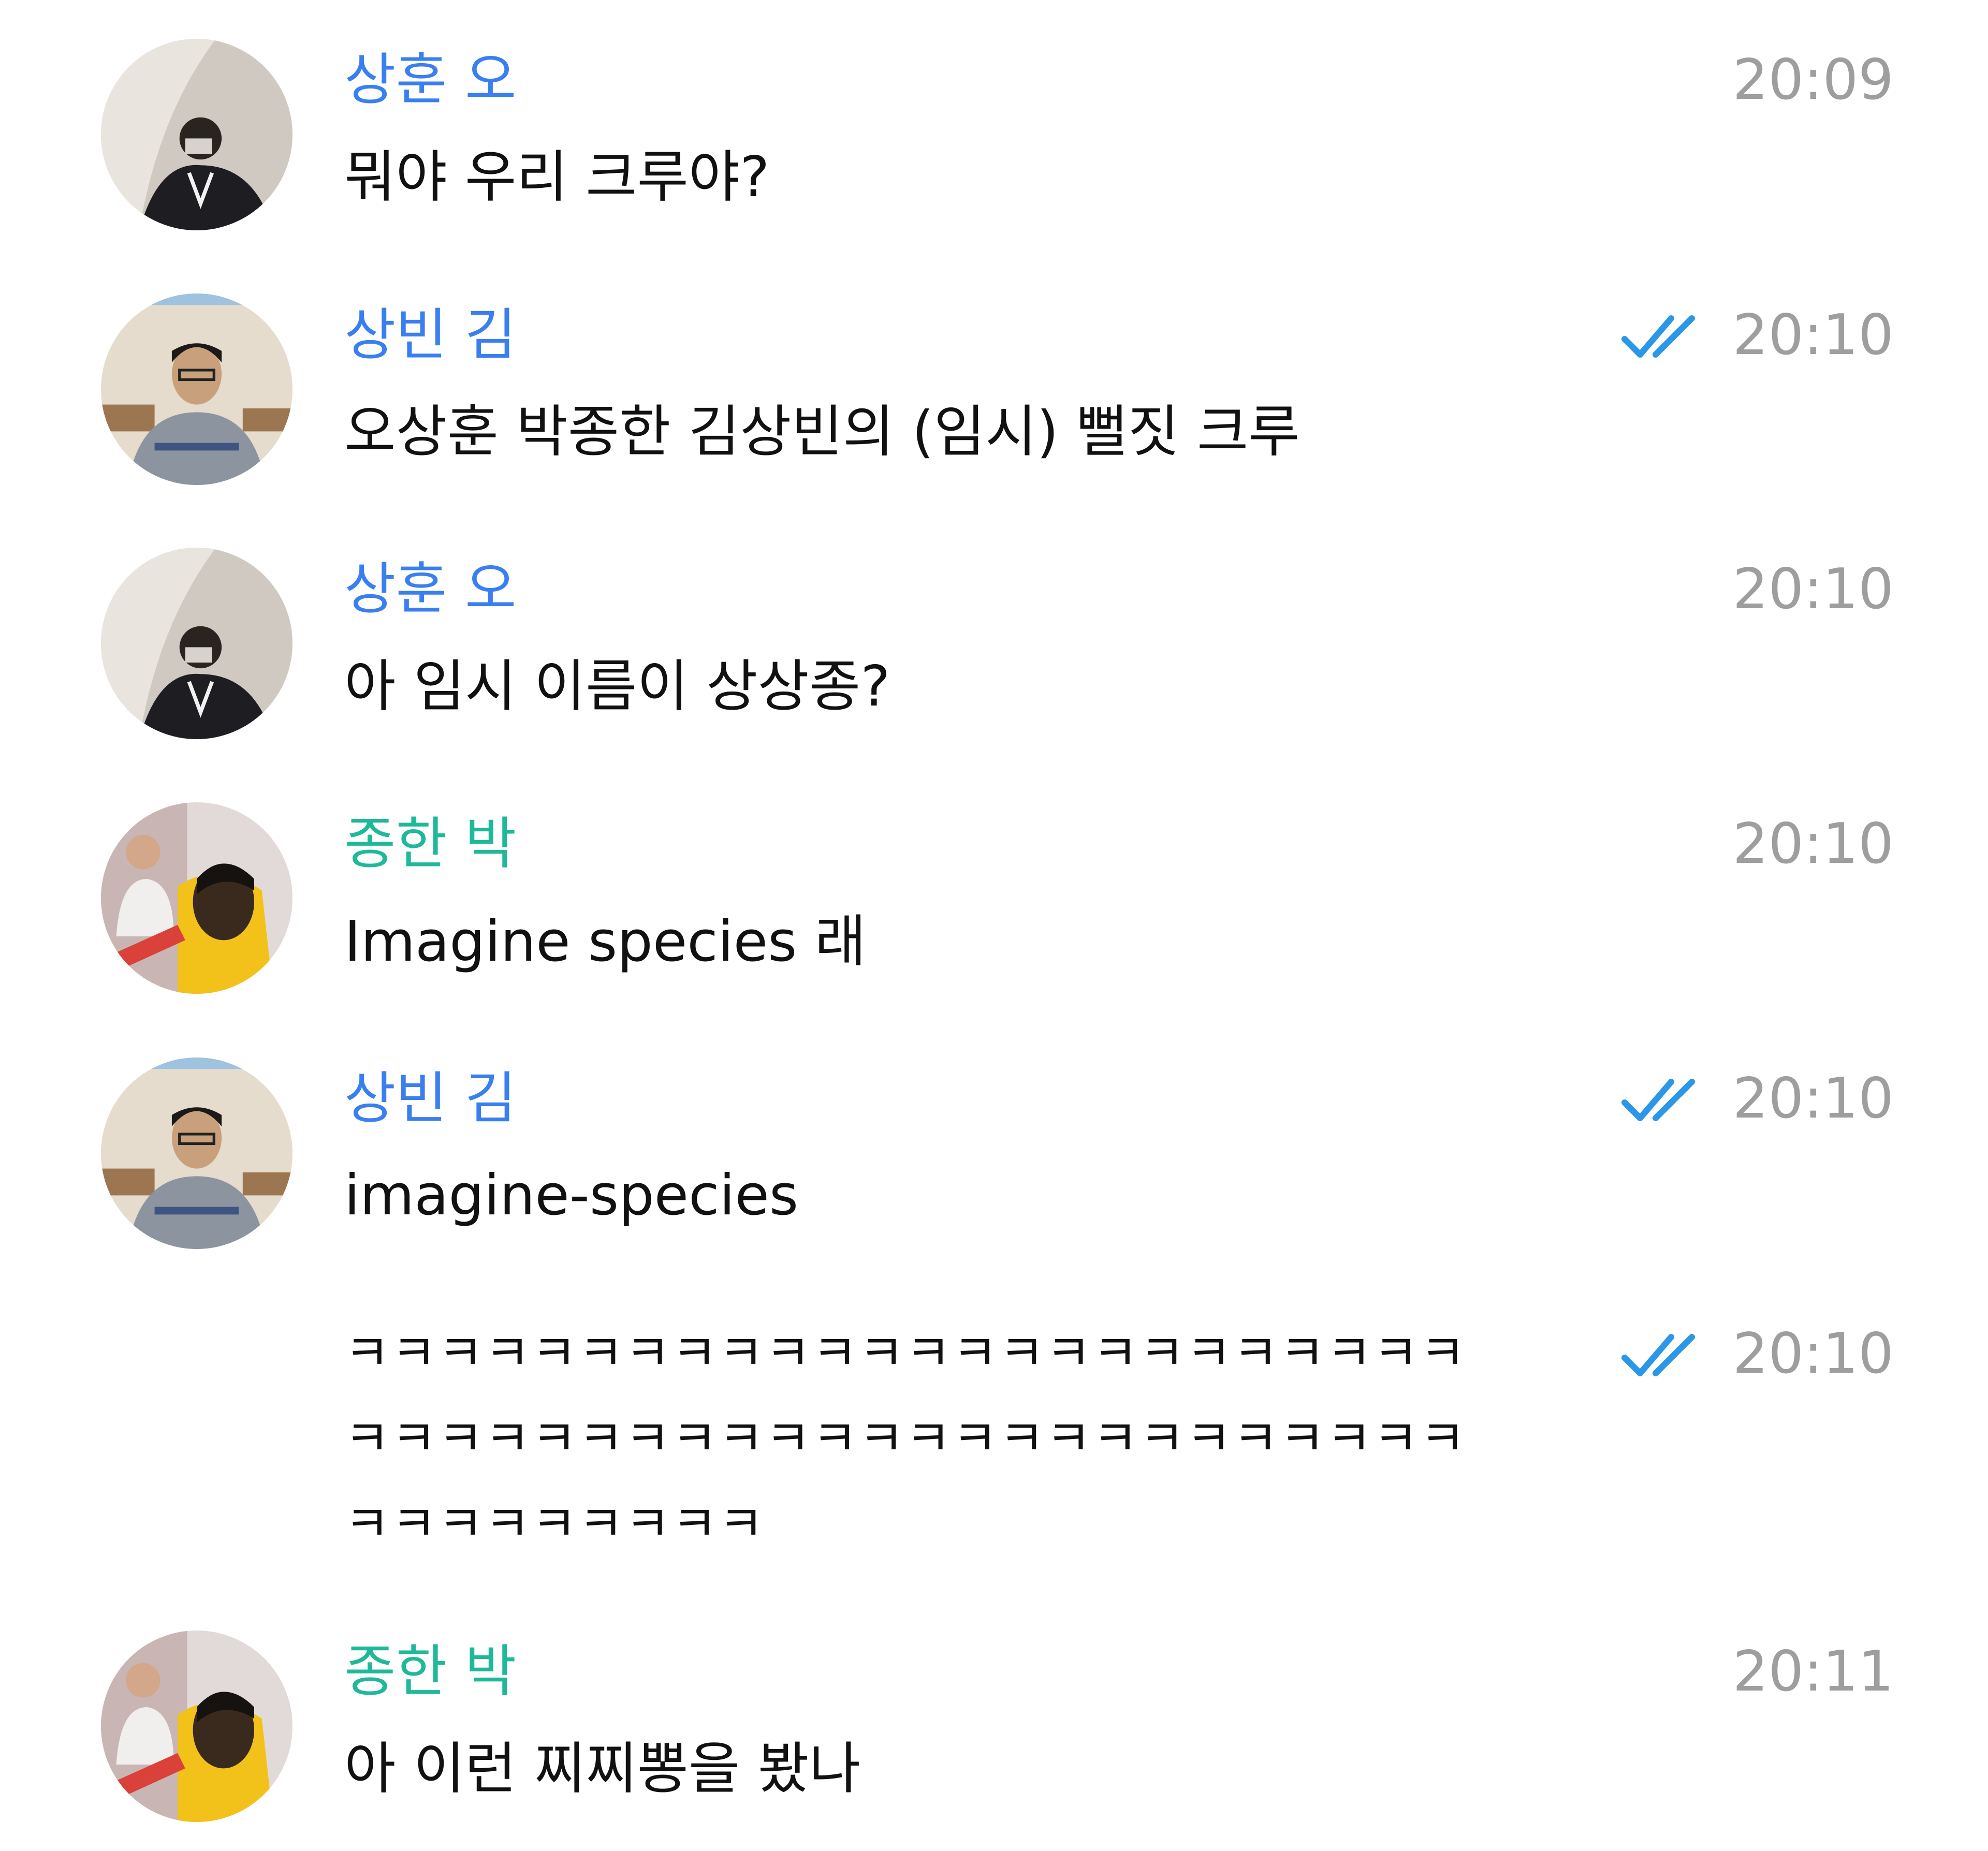 Image resolution: width=1988 pixels, height=1851 pixels. Describe the element at coordinates (557, 177) in the screenshot. I see `message-text: 뭐야 우리 크루야?` at that location.